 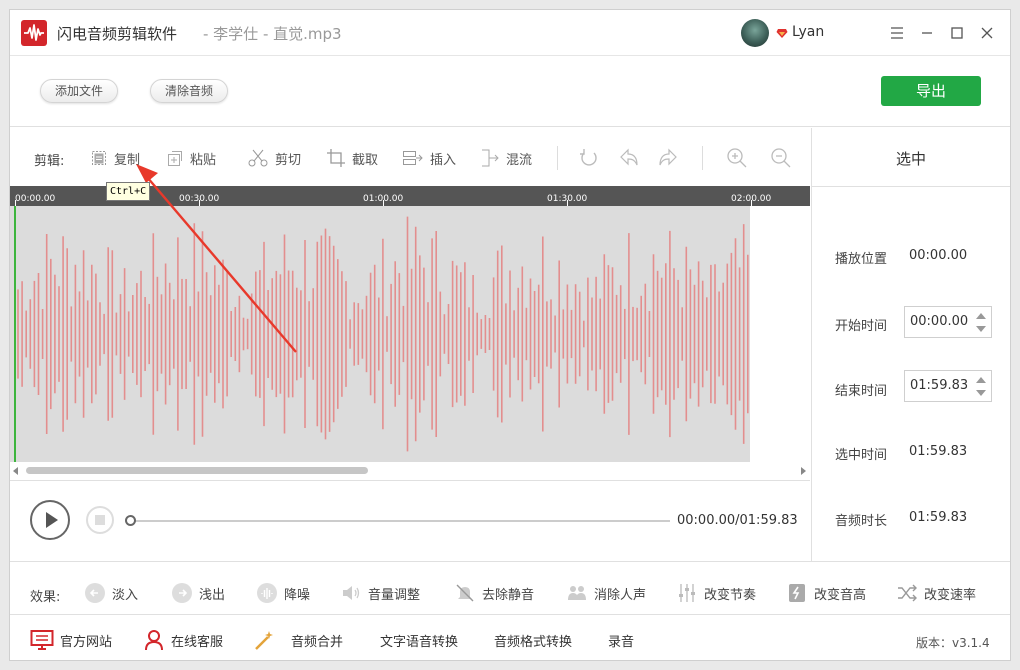 What do you see at coordinates (861, 391) in the screenshot?
I see `end-time-label: 结束时间` at bounding box center [861, 391].